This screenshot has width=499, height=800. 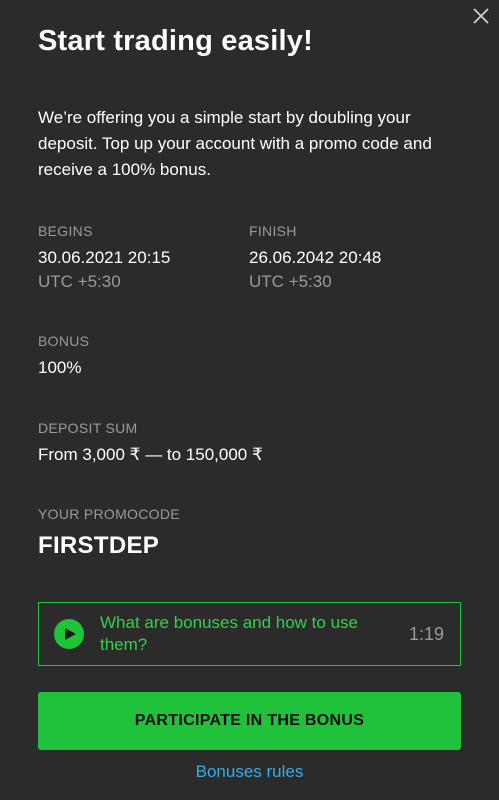 What do you see at coordinates (60, 367) in the screenshot?
I see `bonus-value: 100%` at bounding box center [60, 367].